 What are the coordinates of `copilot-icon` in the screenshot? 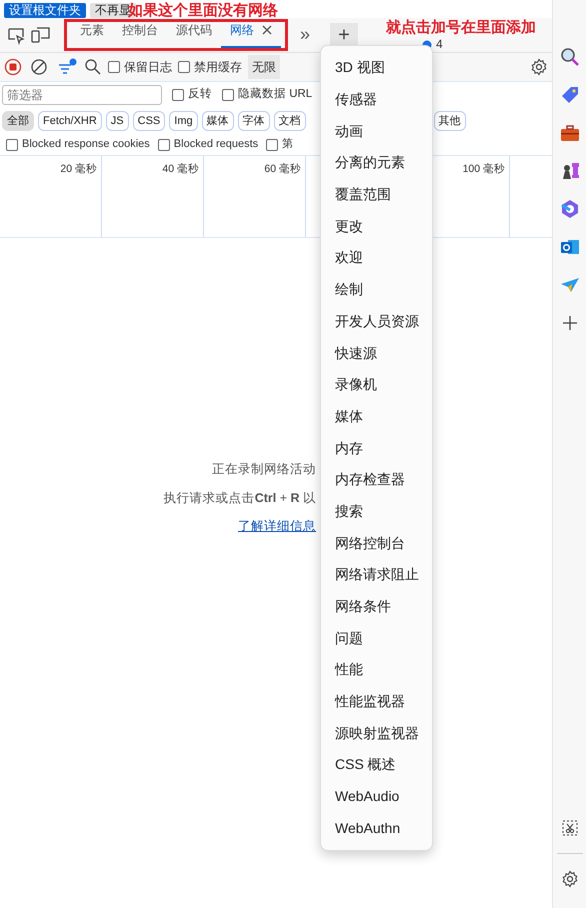 It's located at (569, 209).